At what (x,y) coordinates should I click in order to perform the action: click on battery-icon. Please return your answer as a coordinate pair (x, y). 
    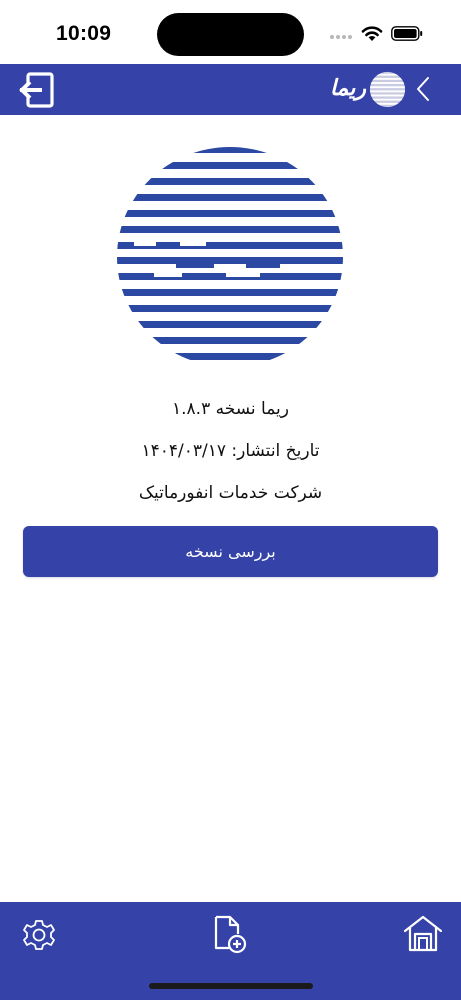
    Looking at the image, I should click on (407, 33).